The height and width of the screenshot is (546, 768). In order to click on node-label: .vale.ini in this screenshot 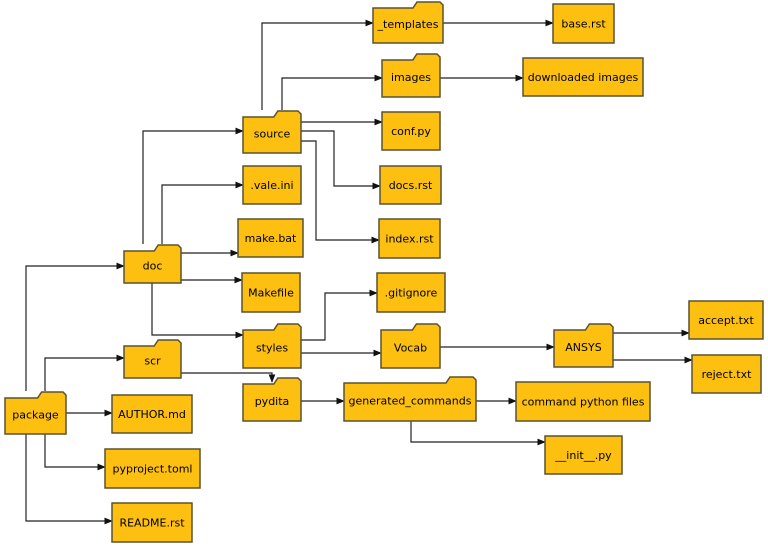, I will do `click(271, 185)`.